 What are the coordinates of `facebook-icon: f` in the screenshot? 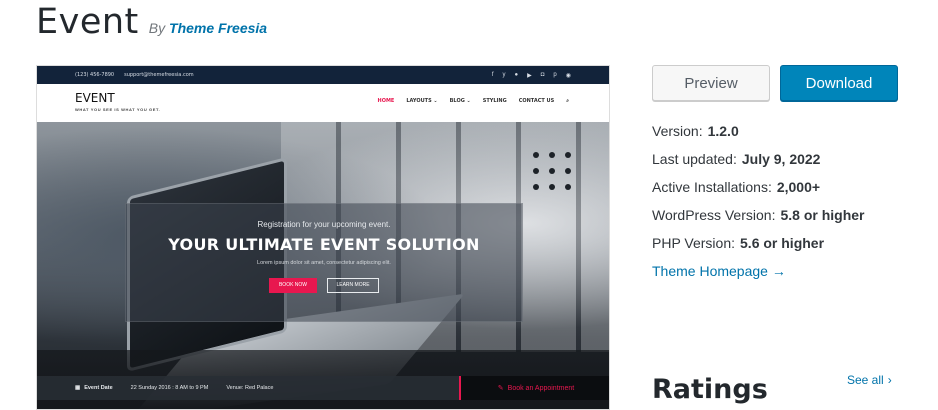 It's located at (492, 74).